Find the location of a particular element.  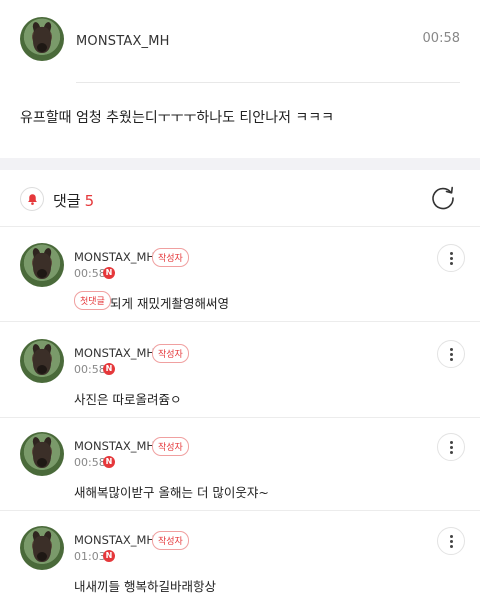

bell-icon is located at coordinates (32, 199).